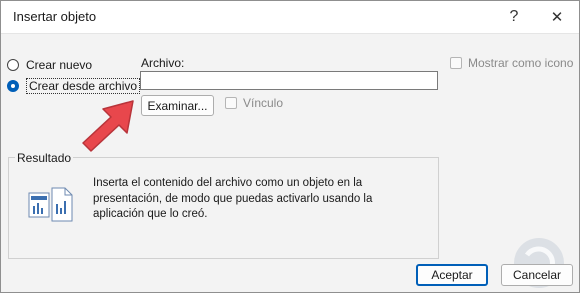 This screenshot has width=580, height=293. I want to click on cancel-button: Cancelar, so click(537, 275).